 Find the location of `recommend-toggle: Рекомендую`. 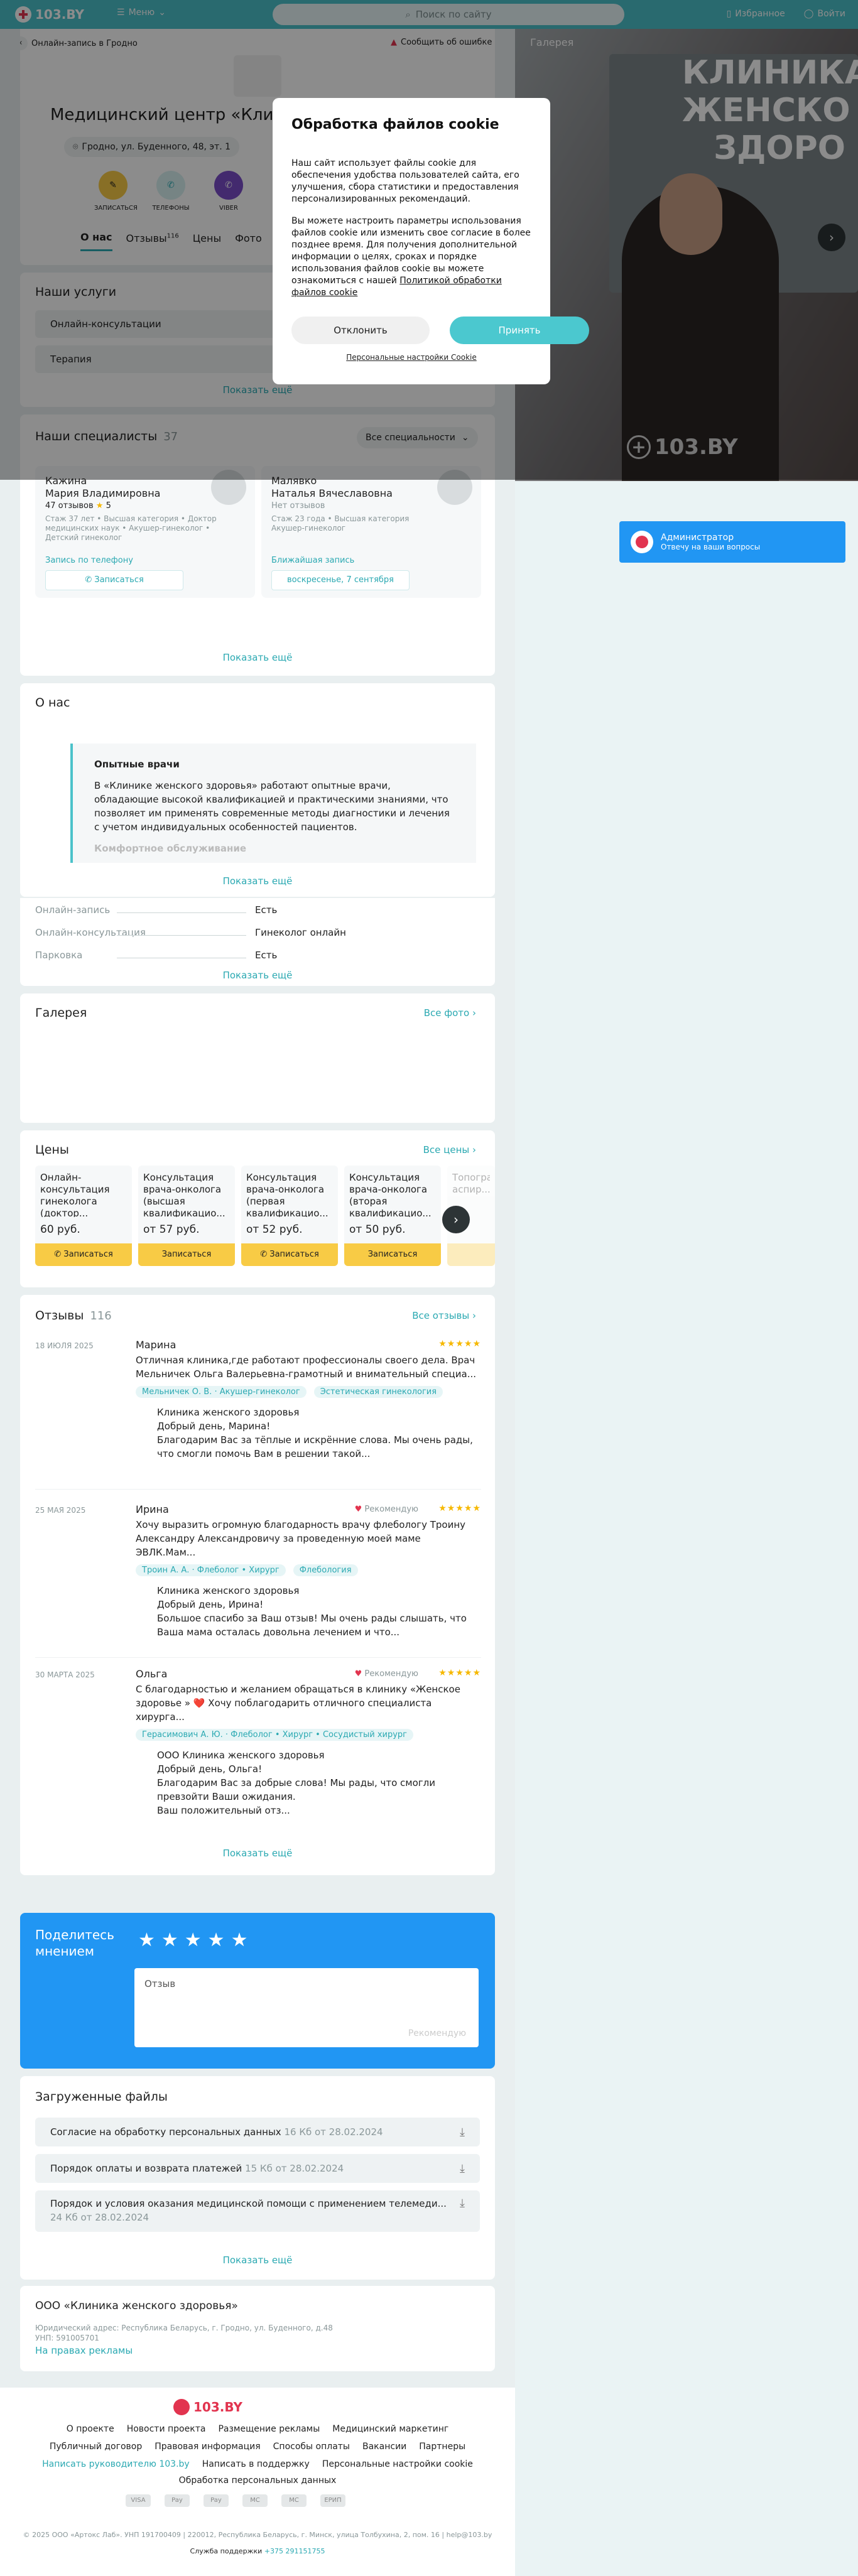

recommend-toggle: Рекомендую is located at coordinates (437, 2033).